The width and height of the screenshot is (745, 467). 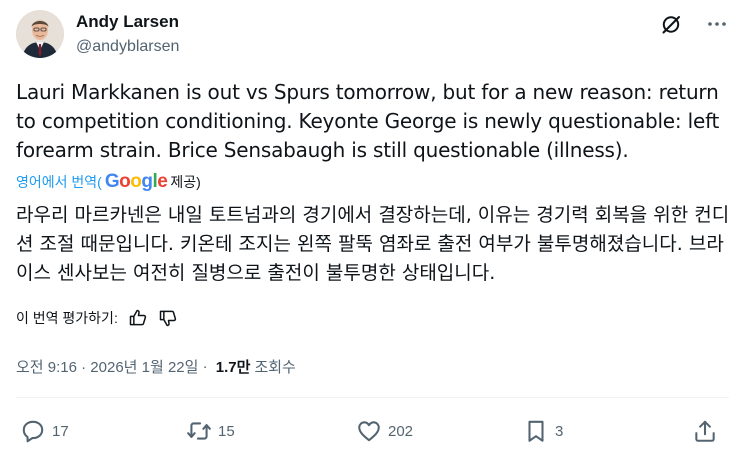 What do you see at coordinates (67, 318) in the screenshot?
I see `rate-label: 이 번역 평가하기:` at bounding box center [67, 318].